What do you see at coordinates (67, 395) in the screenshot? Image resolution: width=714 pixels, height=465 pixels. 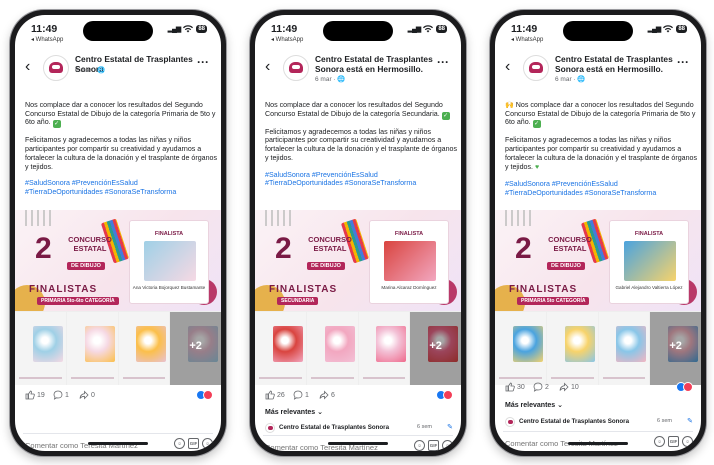 I see `comments-count: 1` at bounding box center [67, 395].